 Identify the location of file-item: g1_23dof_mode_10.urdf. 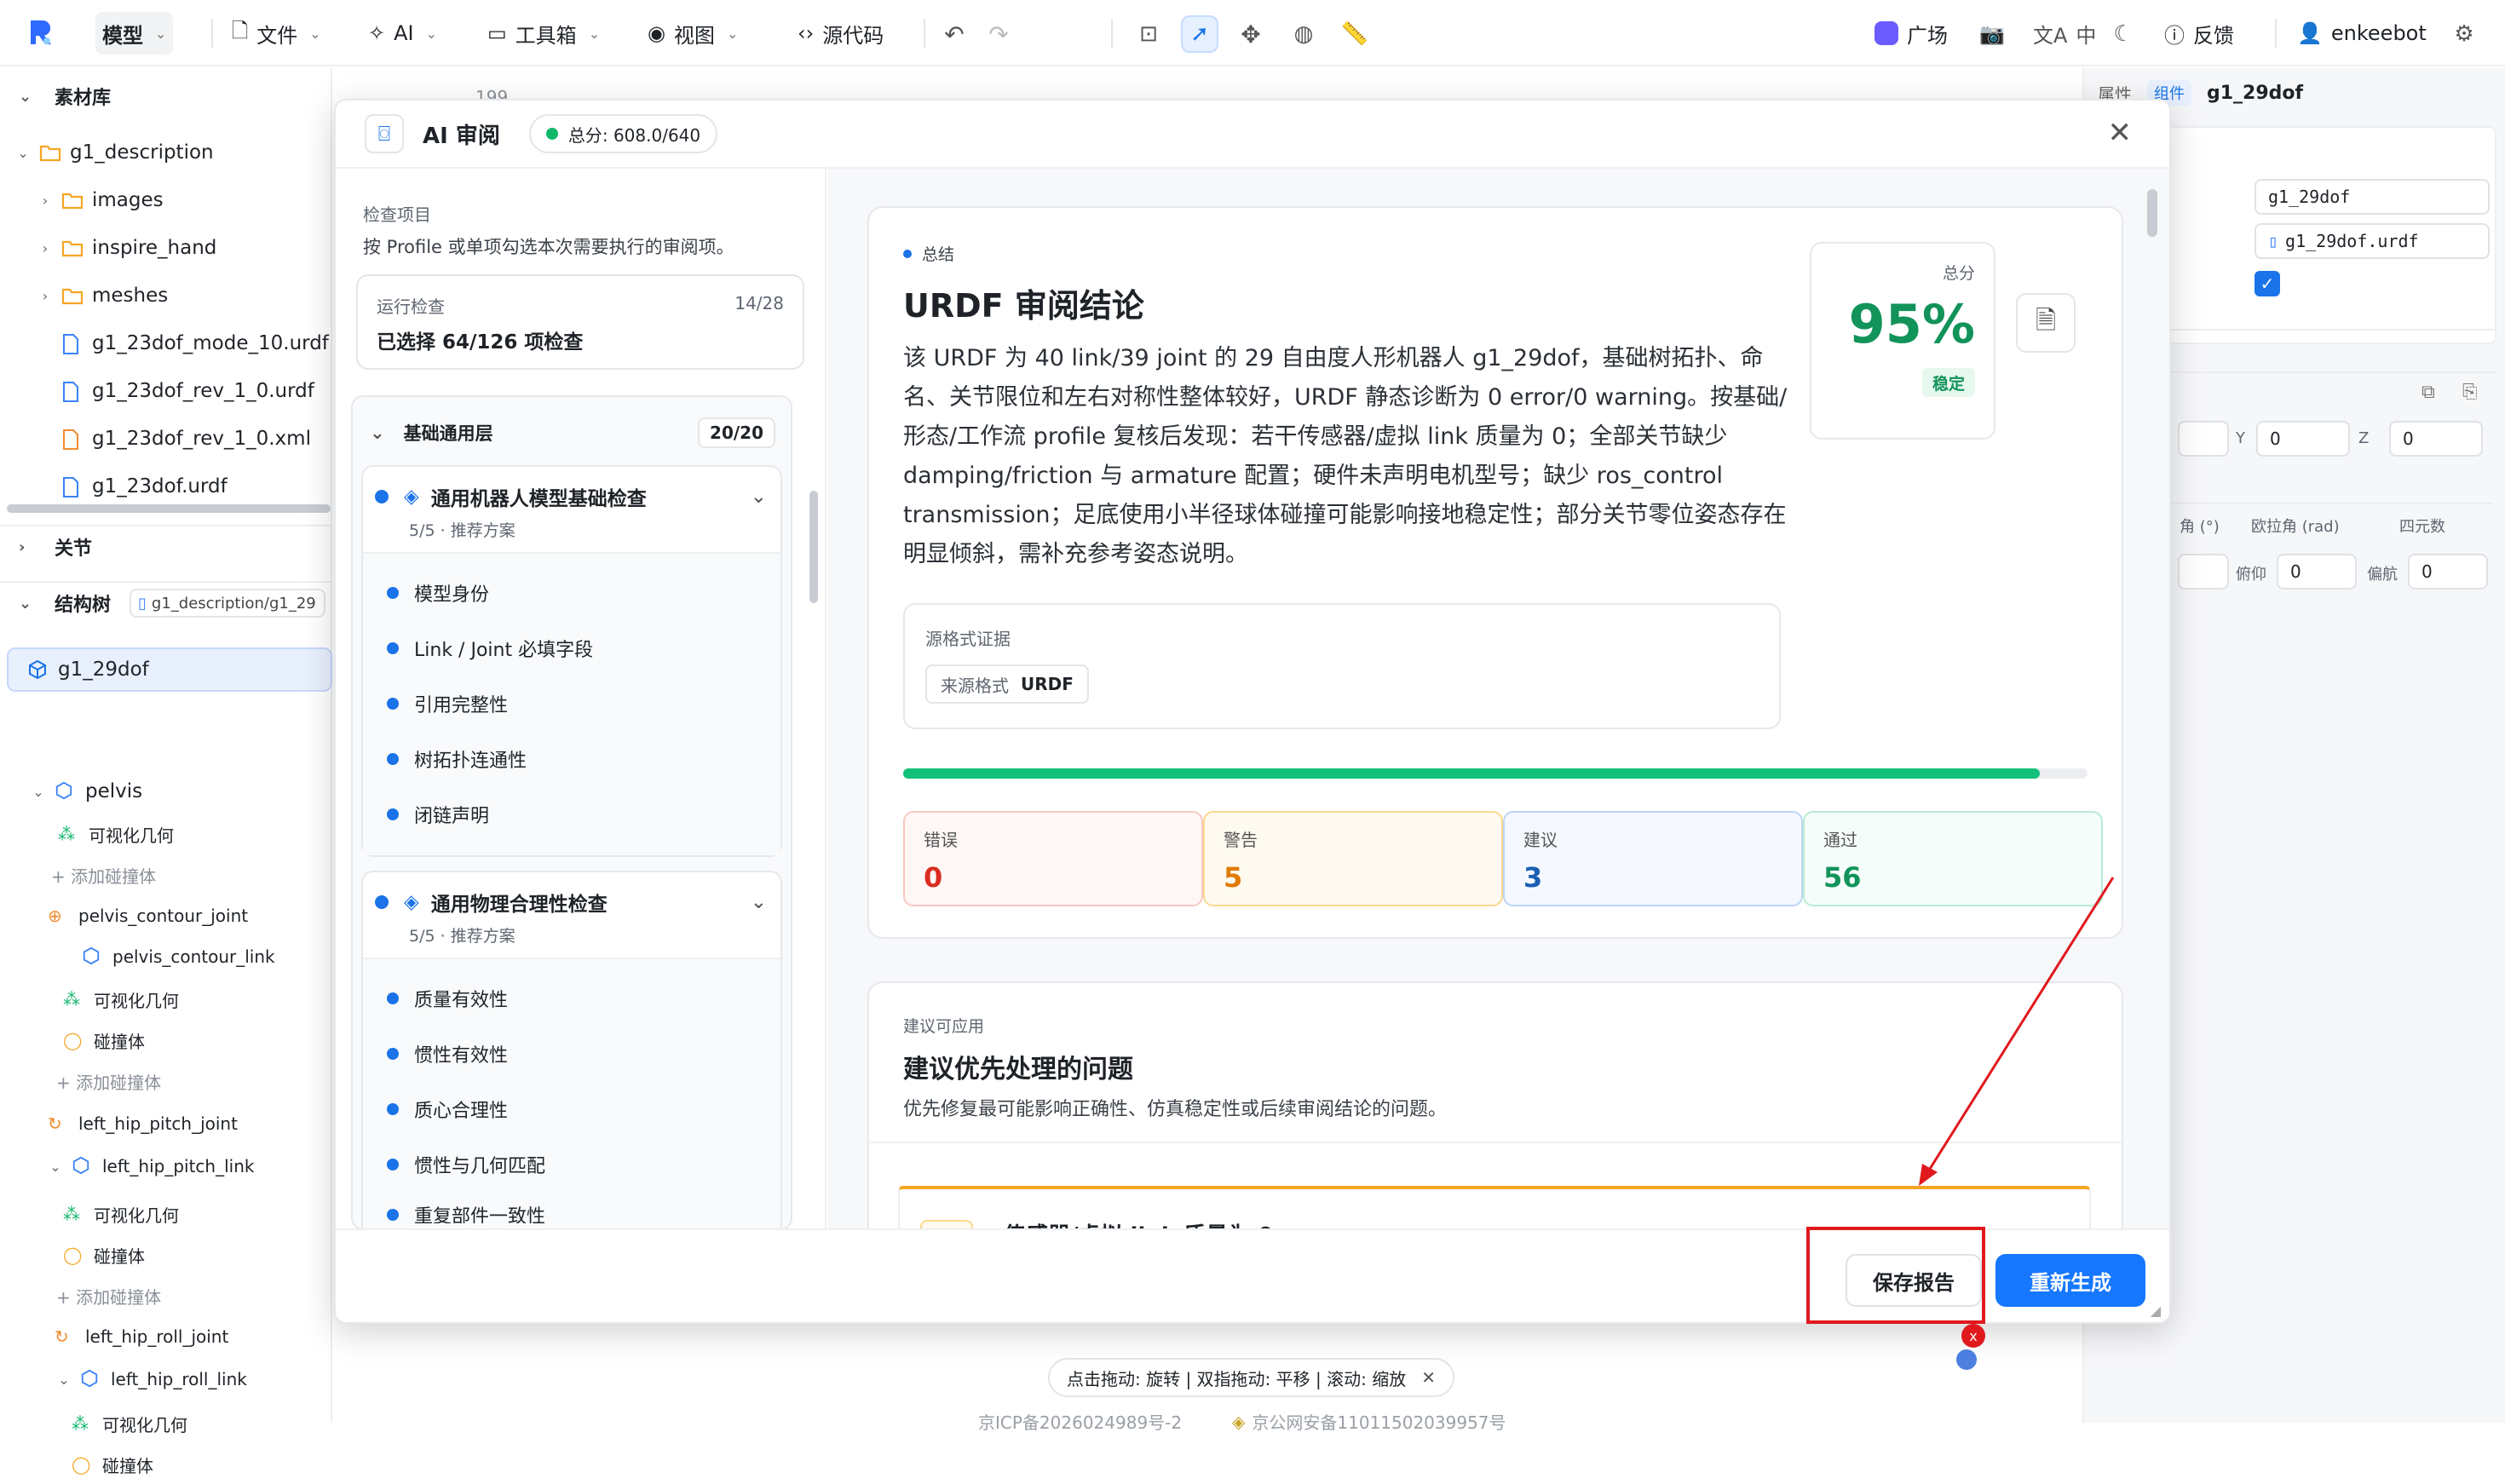
(192, 343).